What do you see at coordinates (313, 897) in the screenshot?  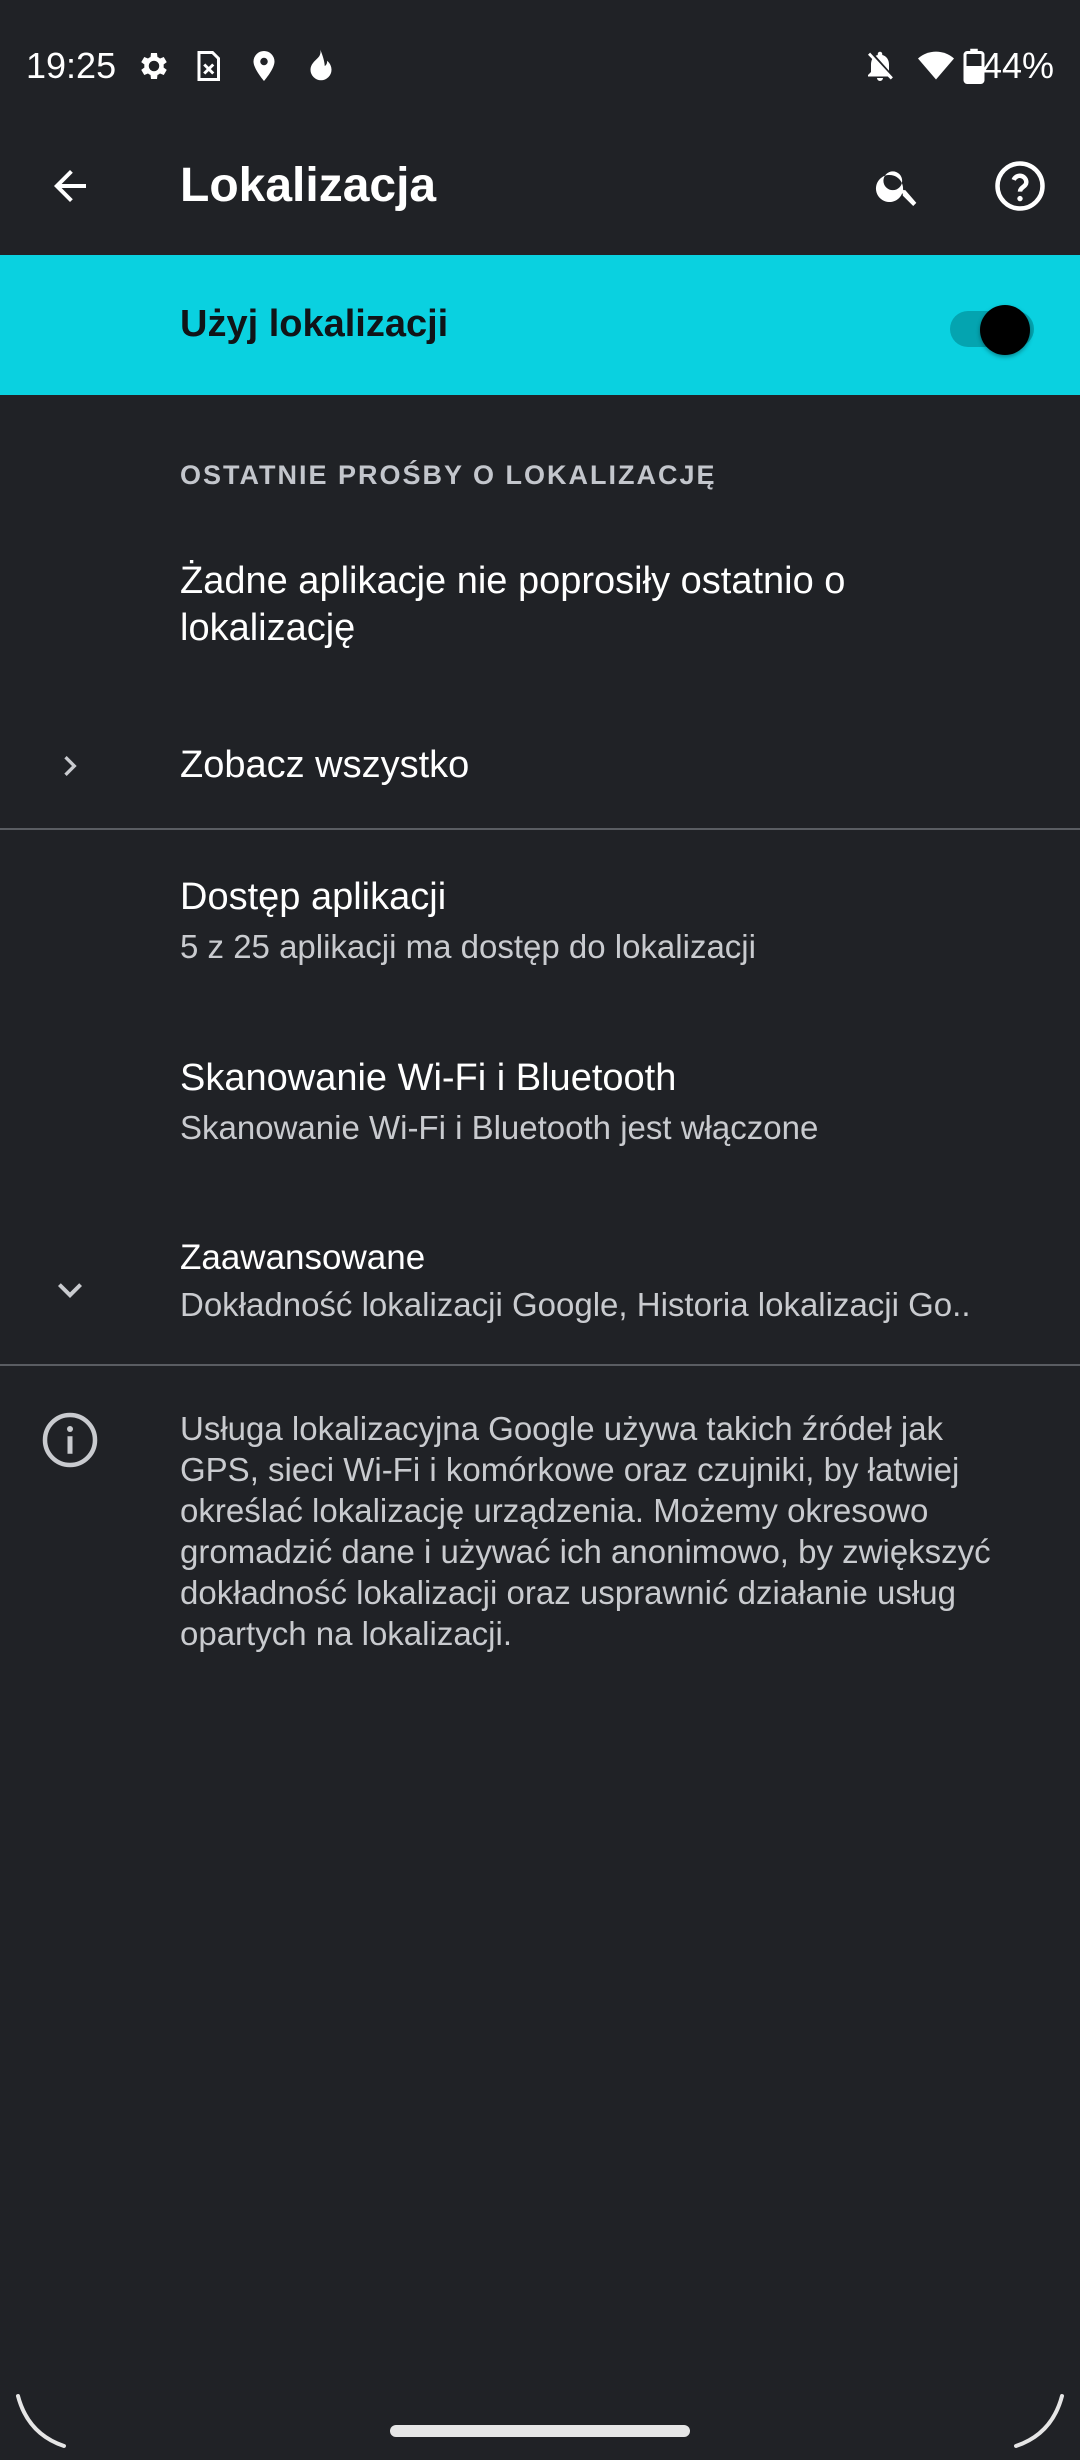 I see `app-access-title: Dostęp aplikacji` at bounding box center [313, 897].